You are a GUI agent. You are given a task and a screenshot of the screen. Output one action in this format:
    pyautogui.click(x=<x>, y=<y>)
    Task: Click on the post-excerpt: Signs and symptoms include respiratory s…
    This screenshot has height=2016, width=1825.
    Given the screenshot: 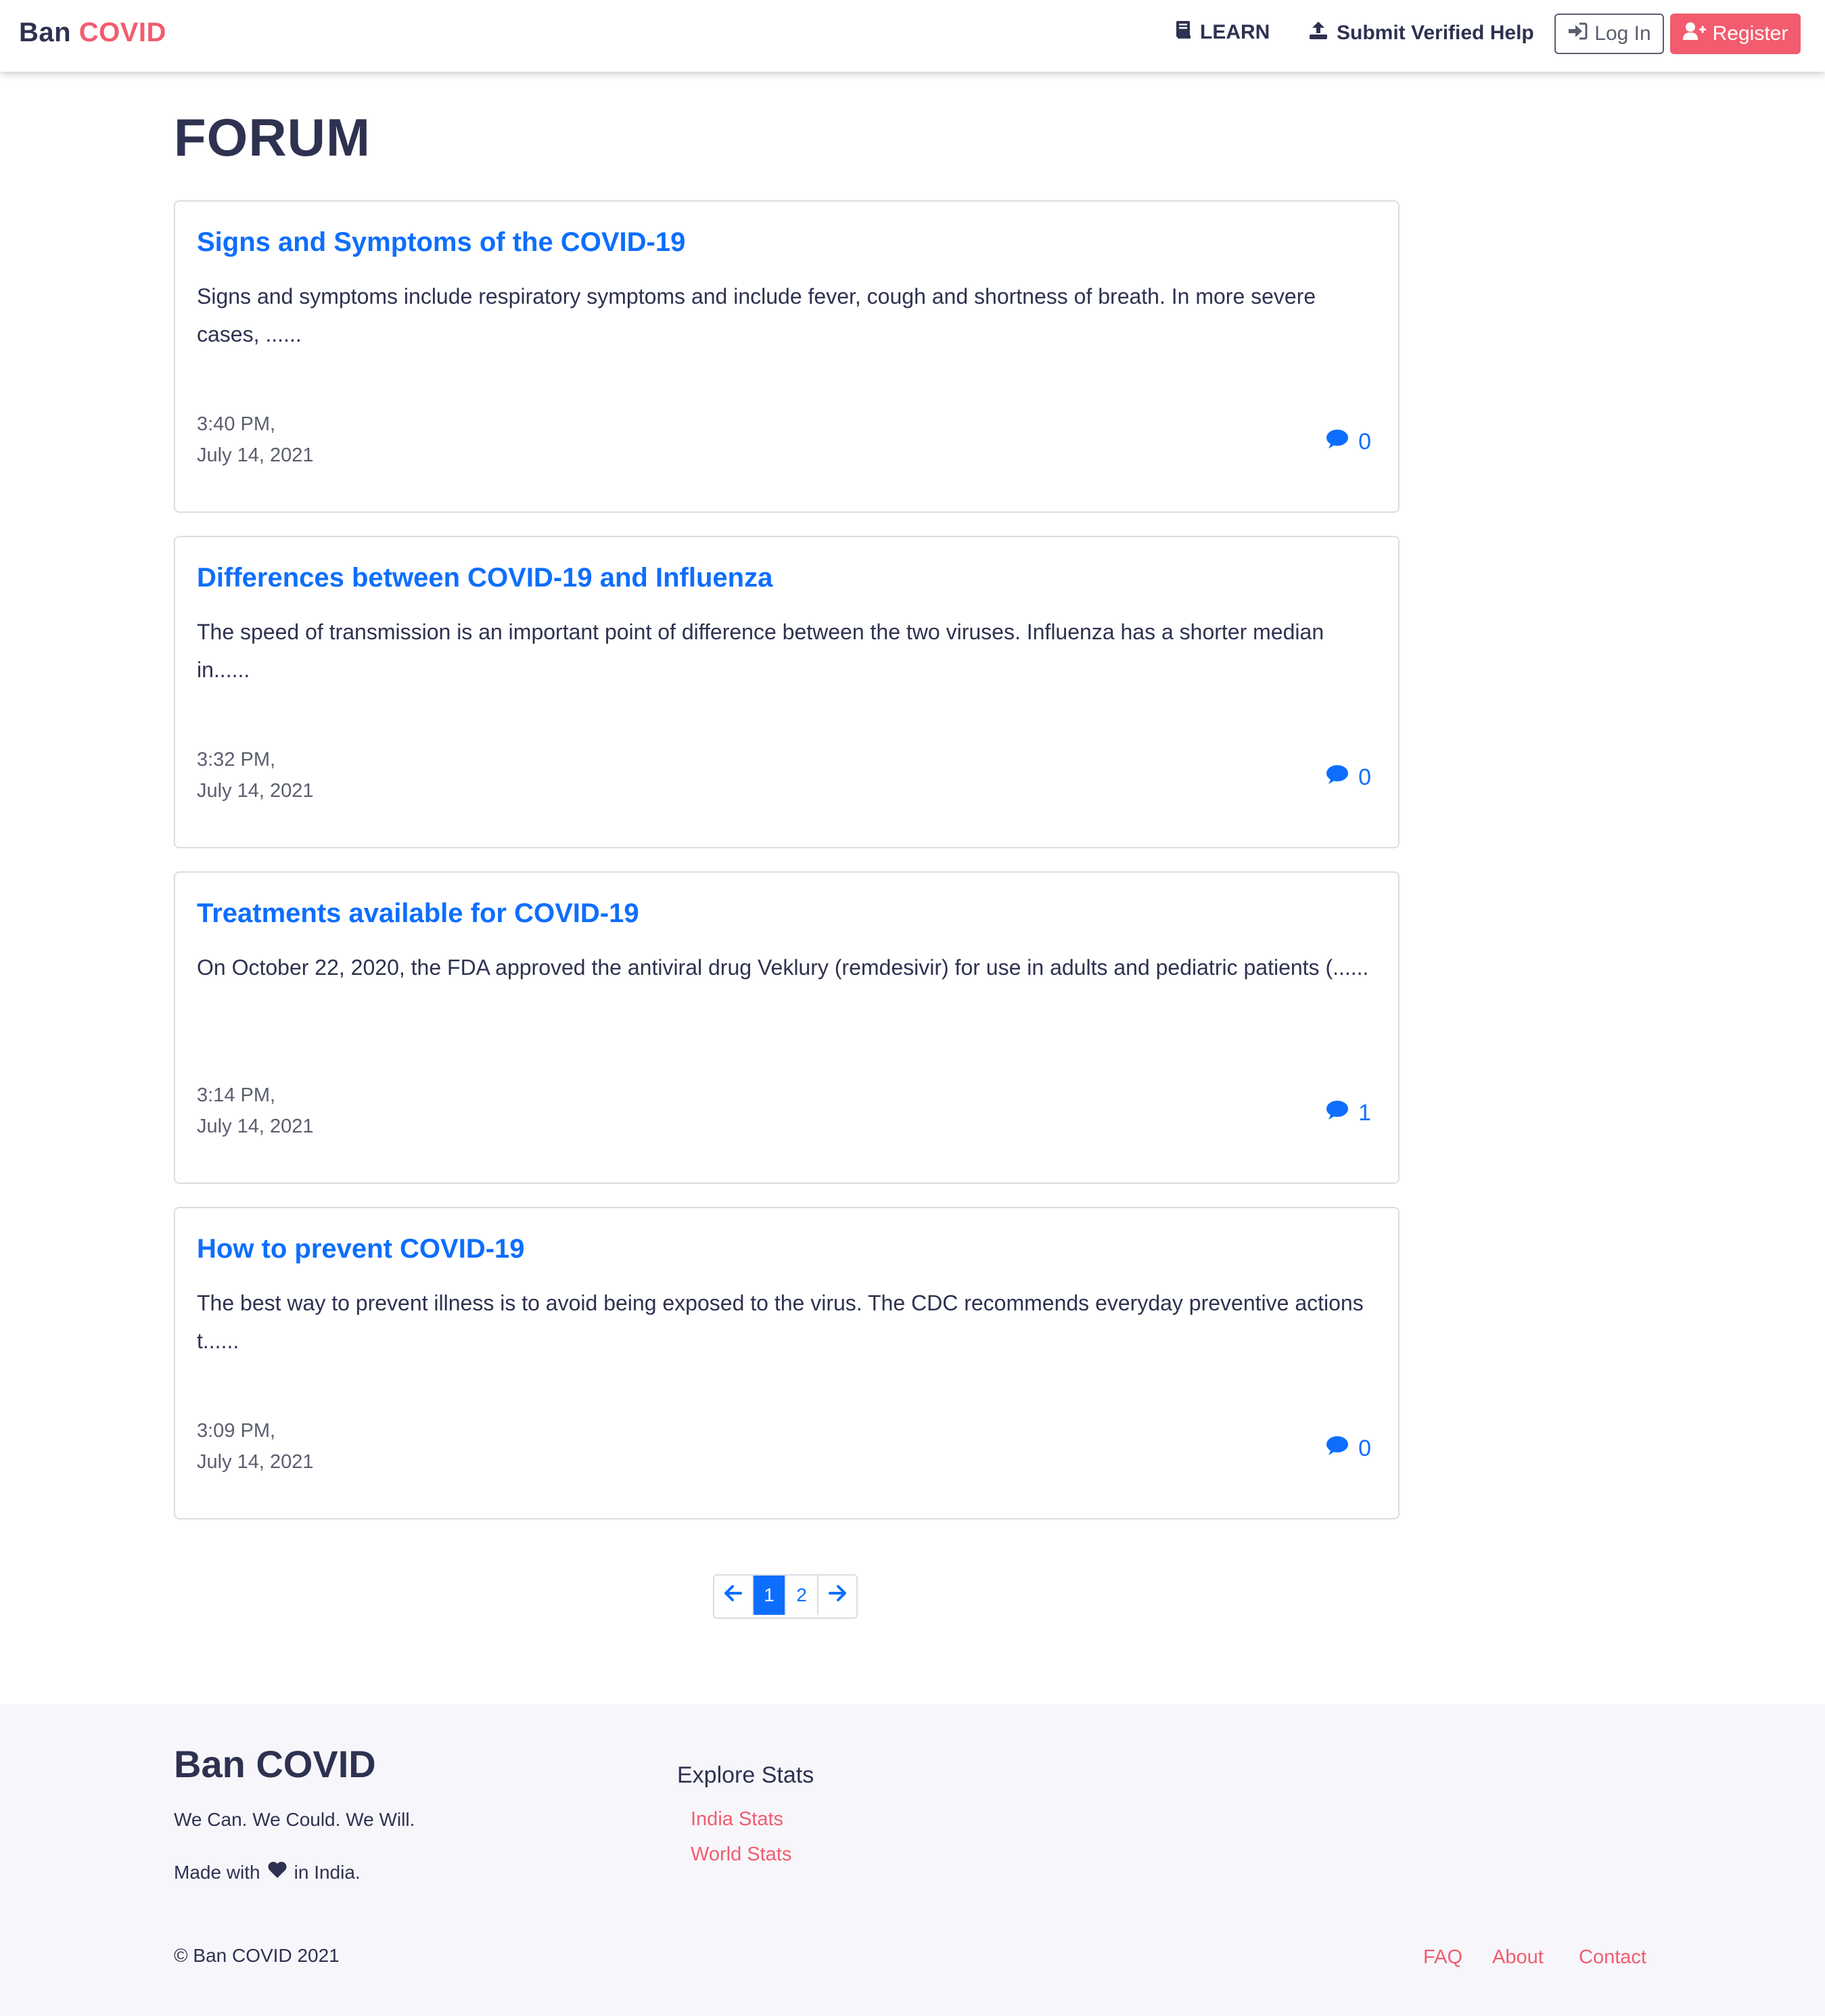 What is the action you would take?
    pyautogui.click(x=756, y=315)
    